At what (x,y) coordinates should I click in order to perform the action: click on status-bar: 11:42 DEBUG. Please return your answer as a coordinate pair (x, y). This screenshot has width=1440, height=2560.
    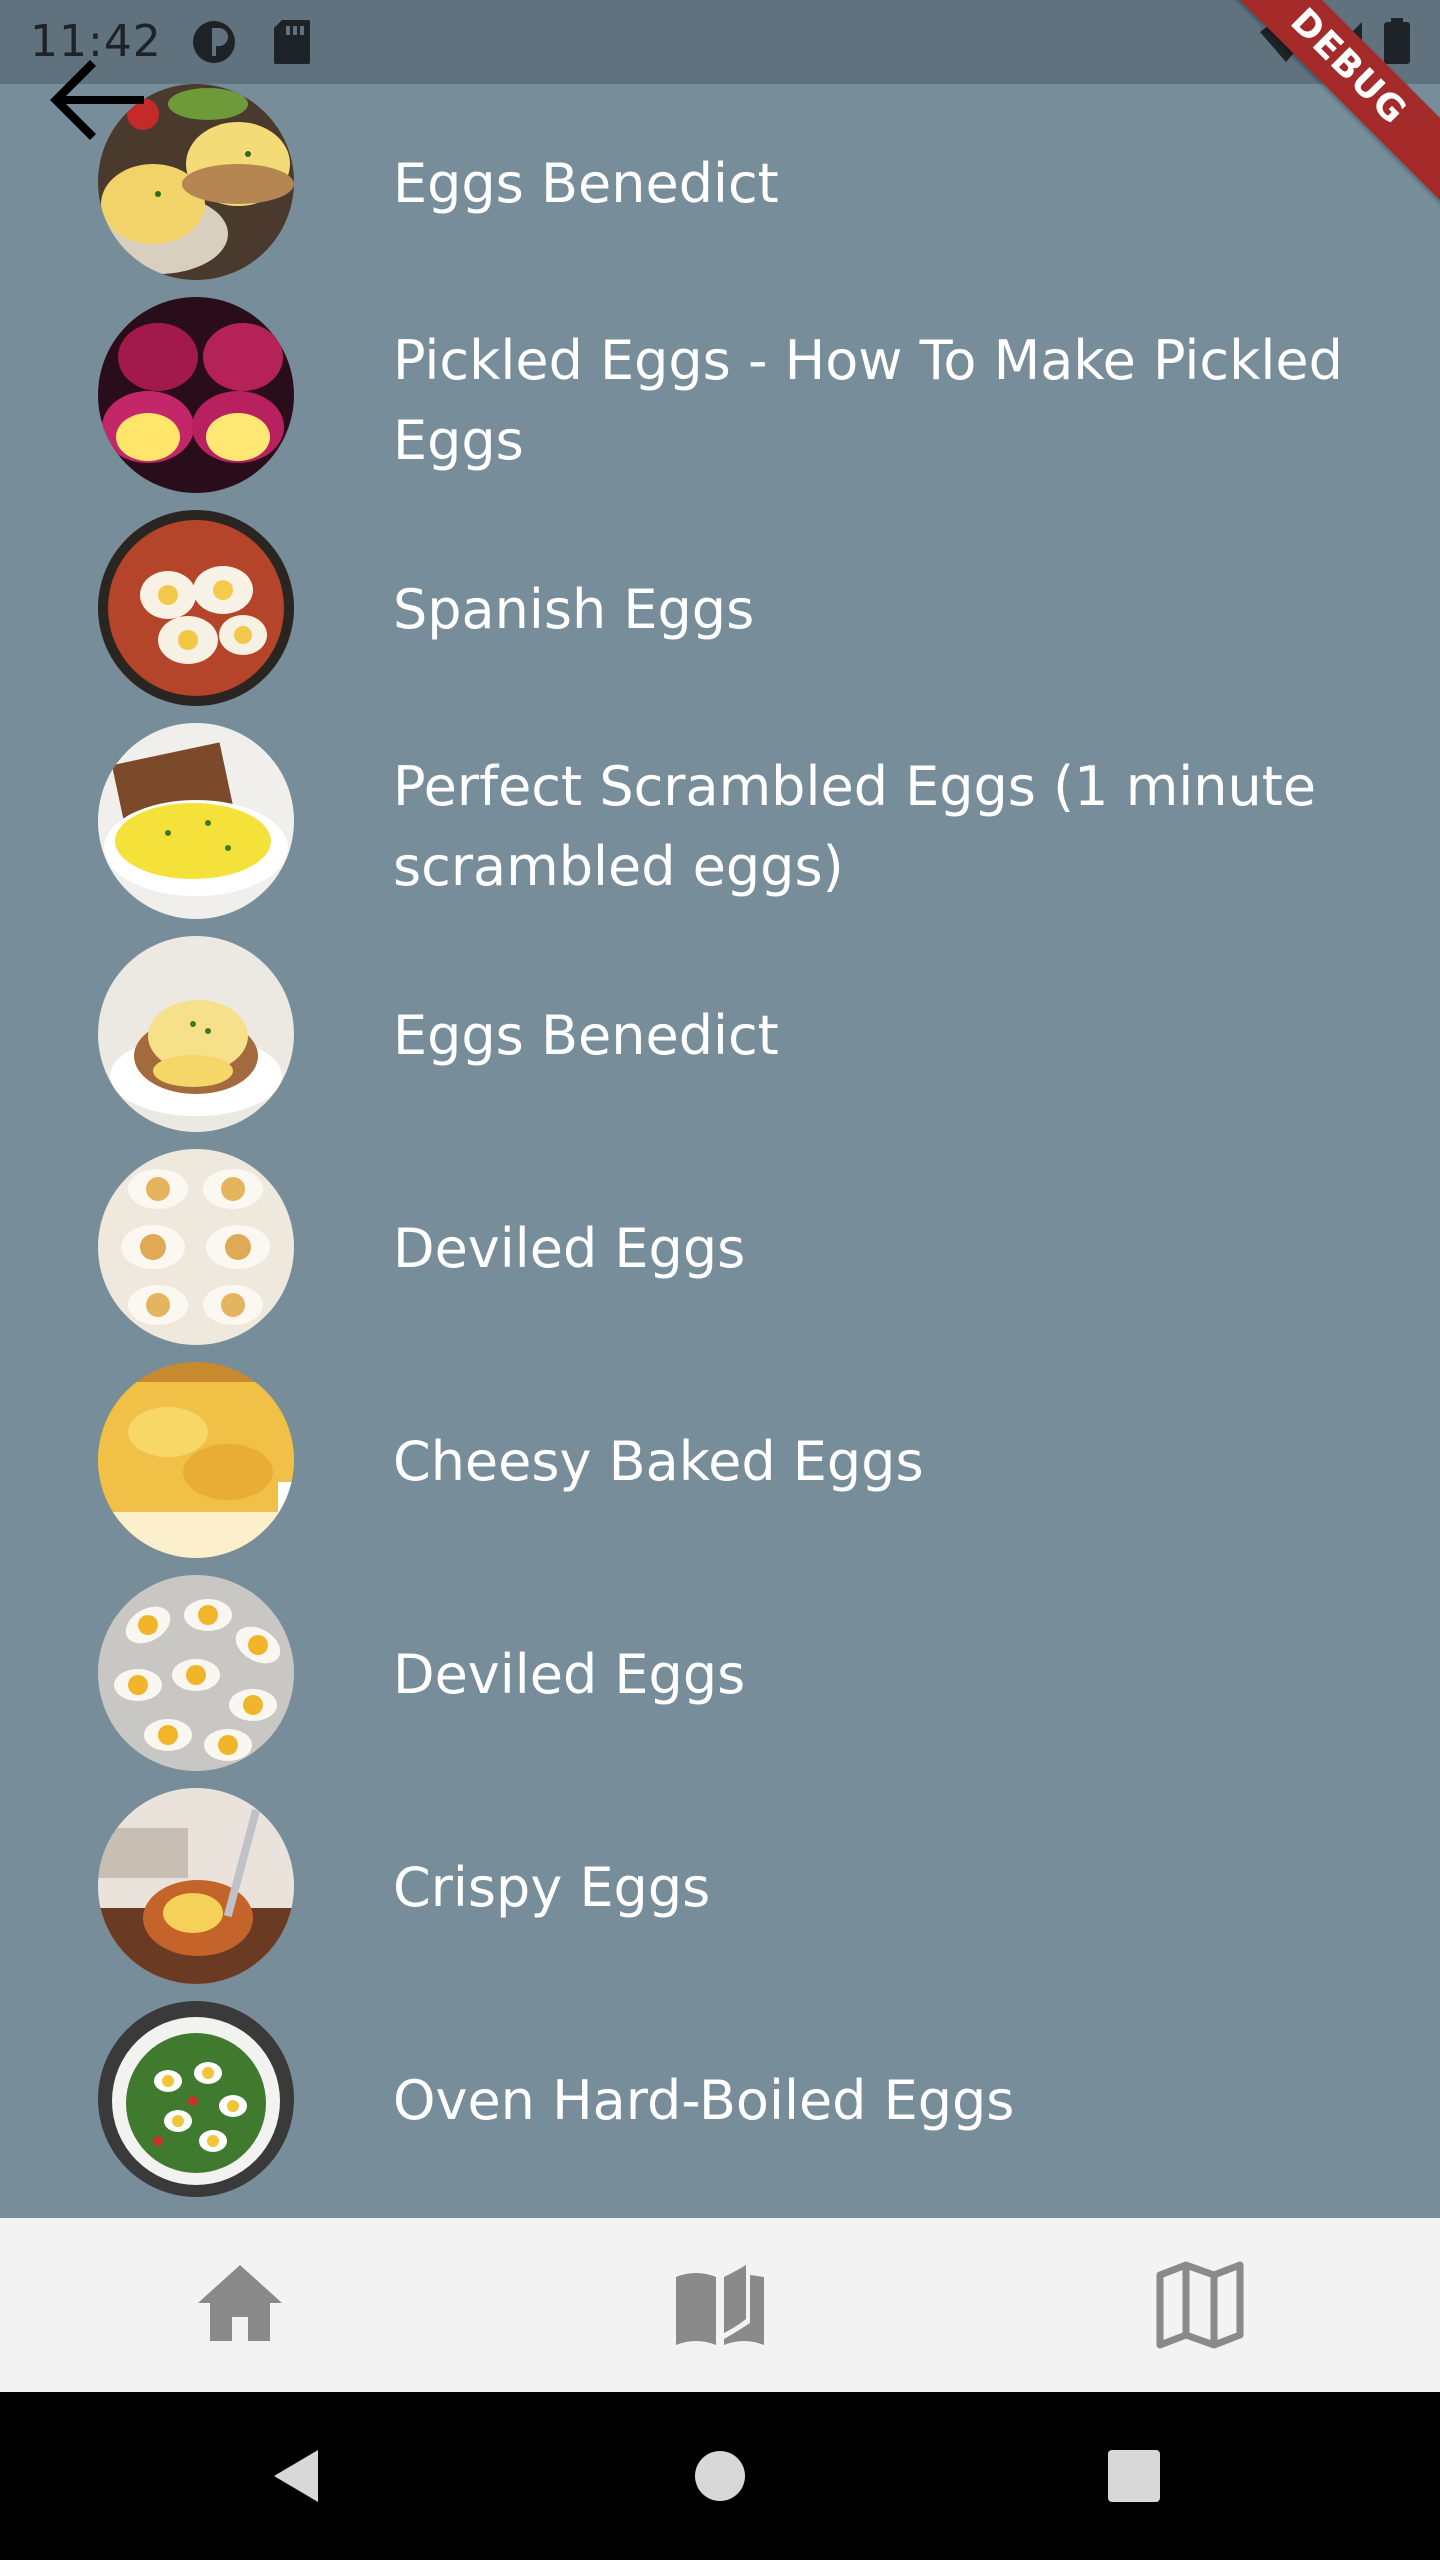
    Looking at the image, I should click on (720, 118).